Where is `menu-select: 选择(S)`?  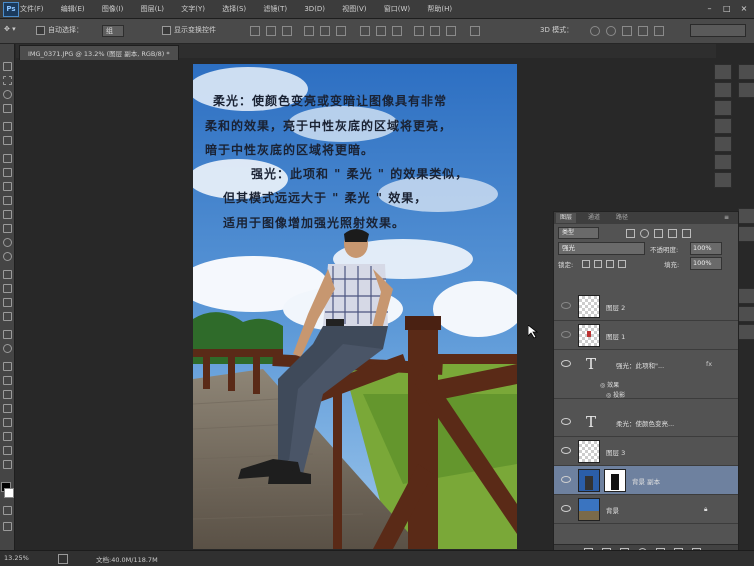
menu-select: 选择(S) is located at coordinates (234, 9).